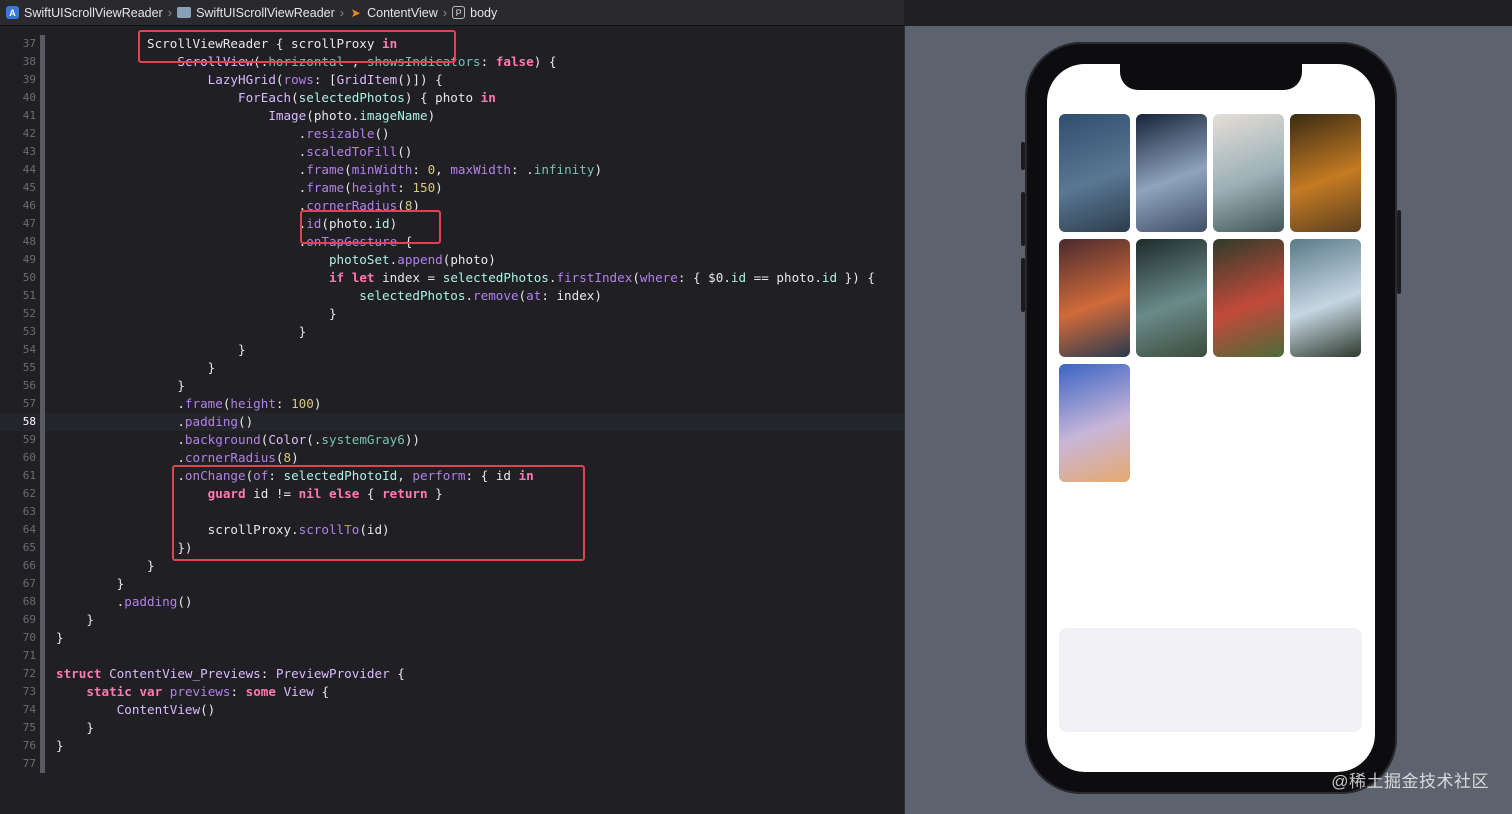  Describe the element at coordinates (452, 368) in the screenshot. I see `code-line: 55 }` at that location.